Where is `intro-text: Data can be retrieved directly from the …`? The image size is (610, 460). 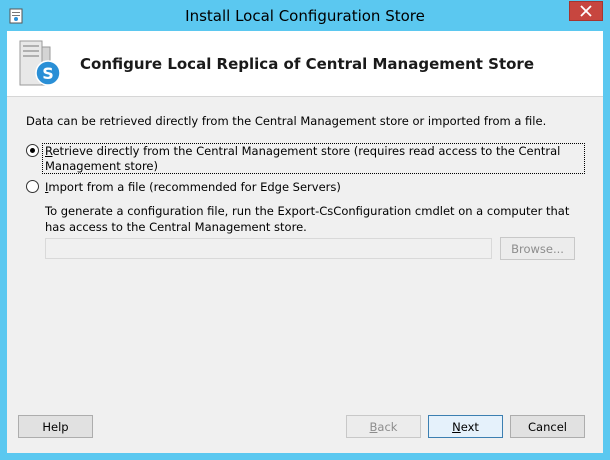 intro-text: Data can be retrieved directly from the … is located at coordinates (286, 121).